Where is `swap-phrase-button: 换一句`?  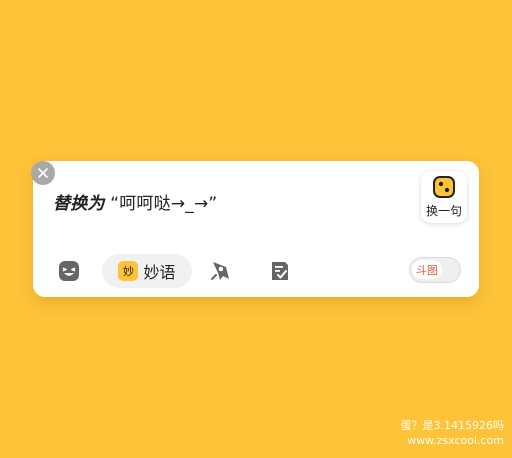 swap-phrase-button: 换一句 is located at coordinates (444, 197).